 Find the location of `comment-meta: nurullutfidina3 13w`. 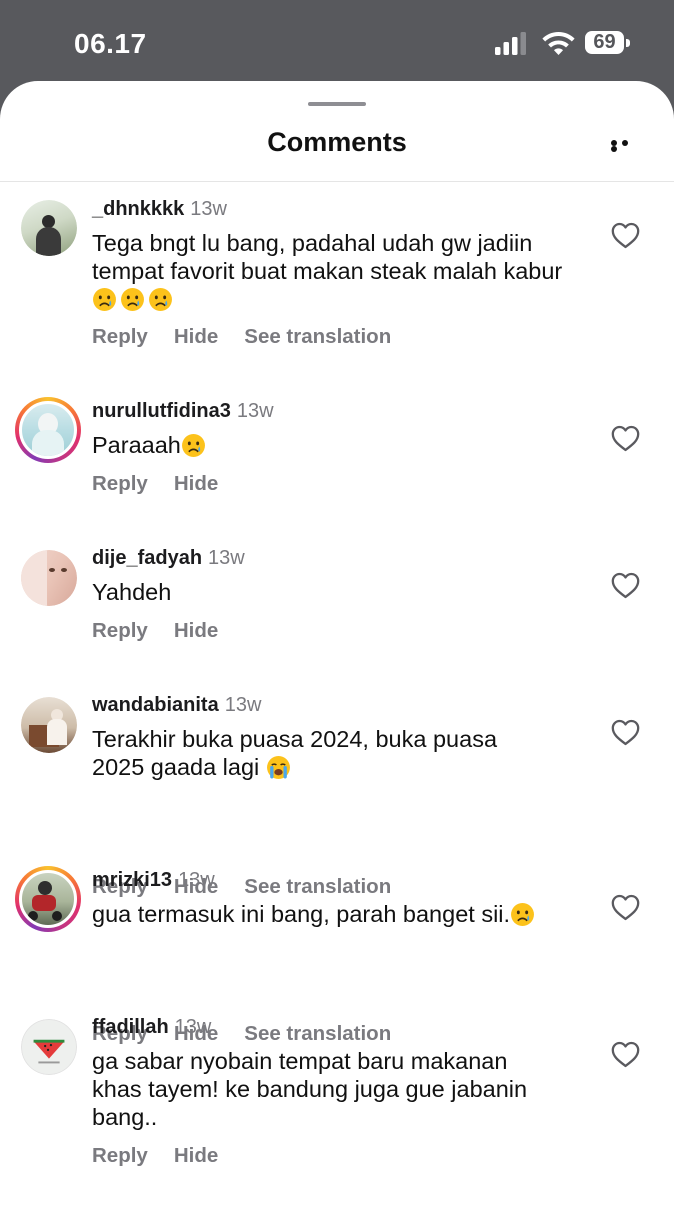

comment-meta: nurullutfidina3 13w is located at coordinates (183, 411).